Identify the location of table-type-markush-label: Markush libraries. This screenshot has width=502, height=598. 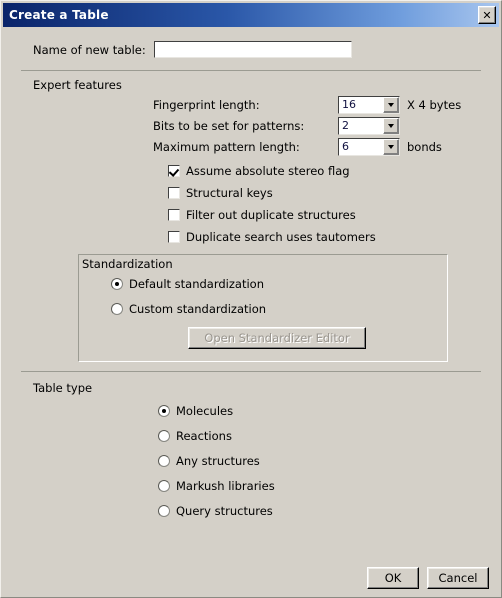
(225, 485).